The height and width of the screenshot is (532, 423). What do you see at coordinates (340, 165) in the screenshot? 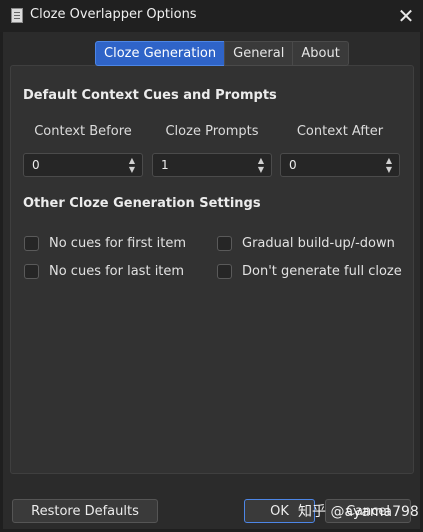
I see `context-after-spinbox: 0 ▲ ▼` at bounding box center [340, 165].